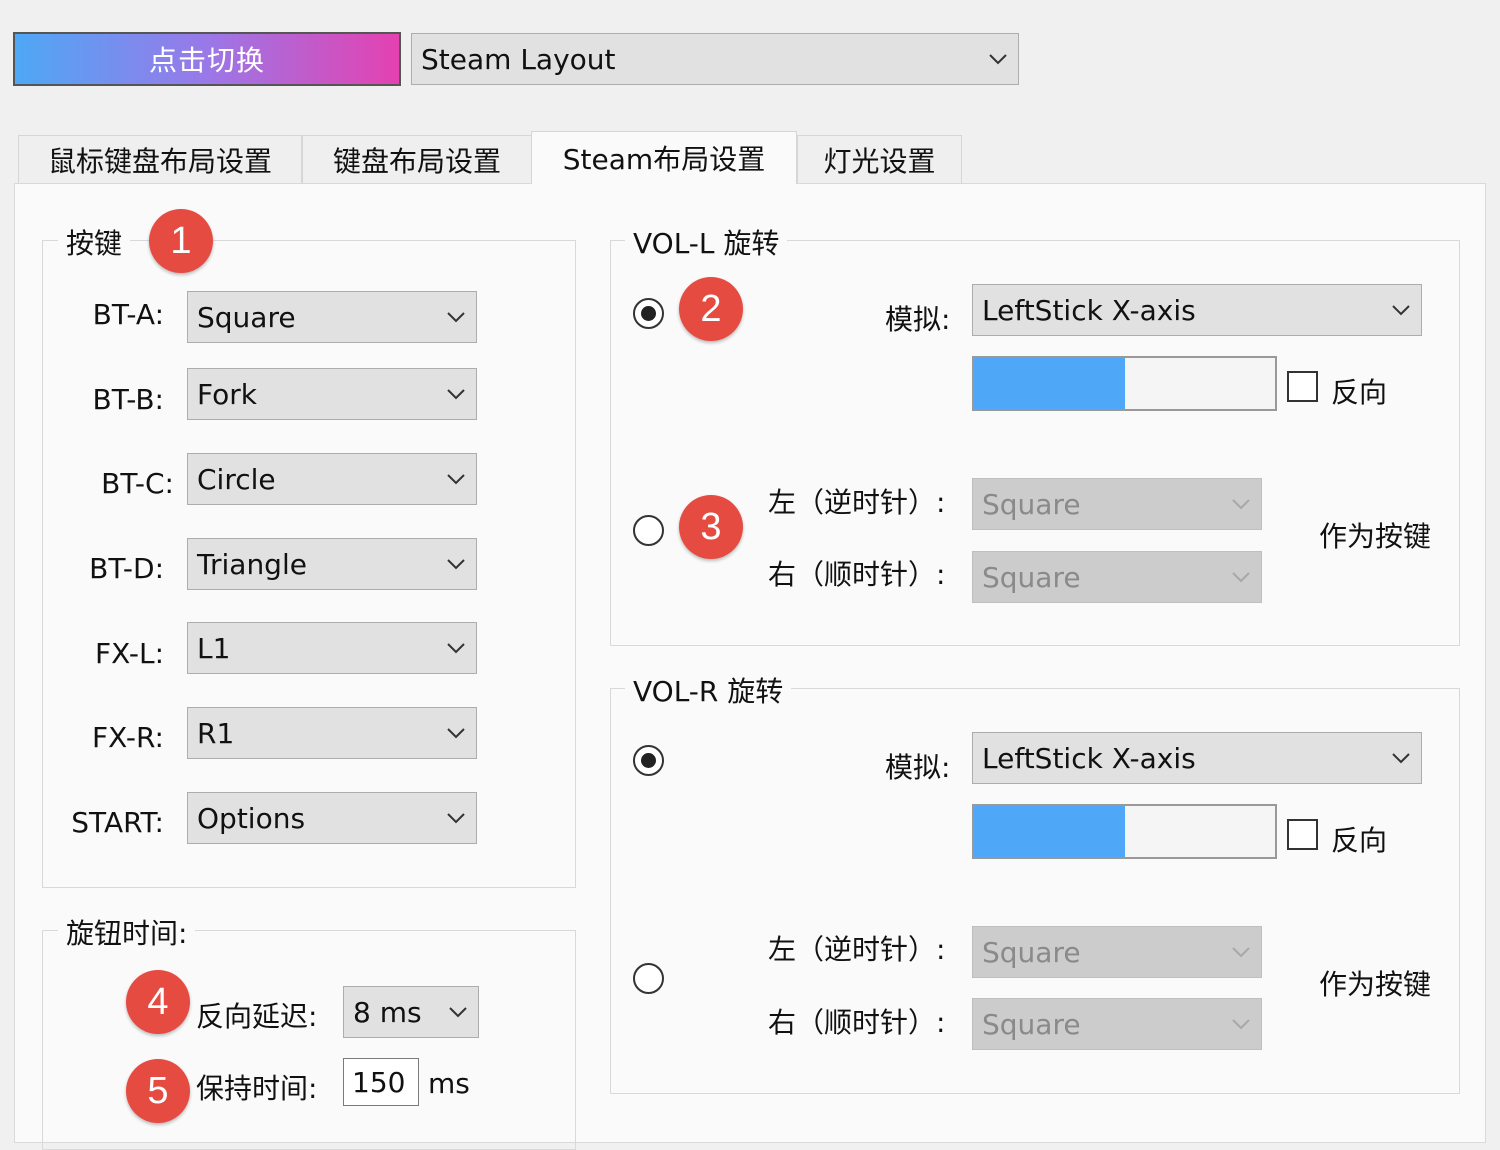 Image resolution: width=1500 pixels, height=1150 pixels. I want to click on start-label: START:, so click(117, 822).